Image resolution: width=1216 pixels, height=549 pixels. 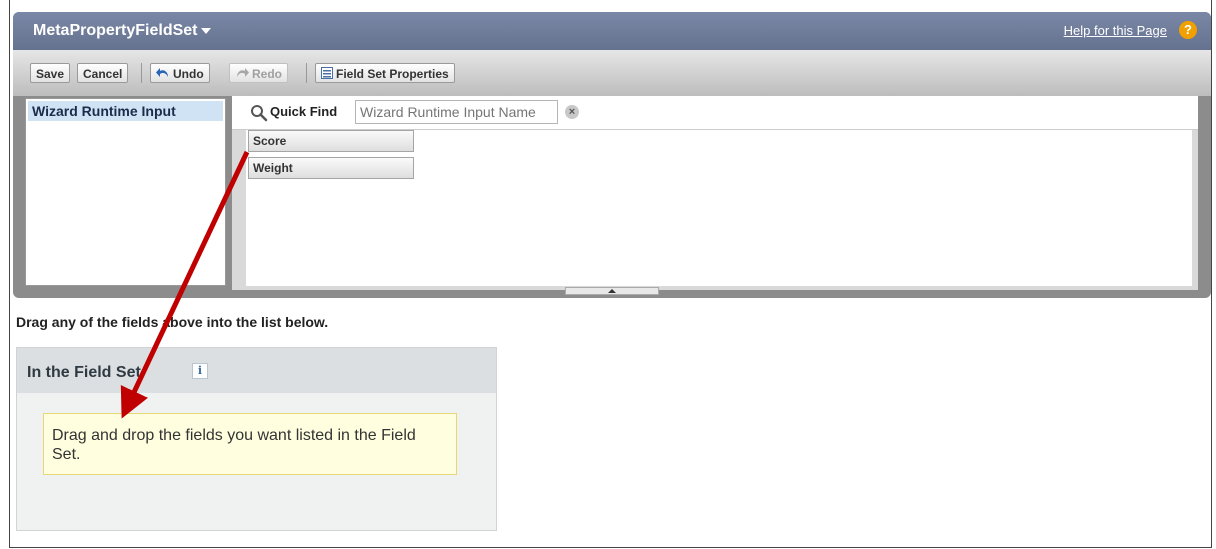 I want to click on arrow-line, so click(x=185, y=284).